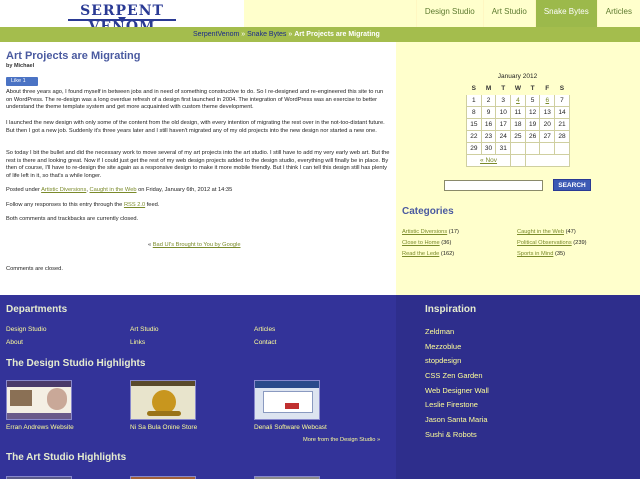 The height and width of the screenshot is (479, 640). Describe the element at coordinates (73, 56) in the screenshot. I see `post-title: Art Projects are Migrating` at that location.